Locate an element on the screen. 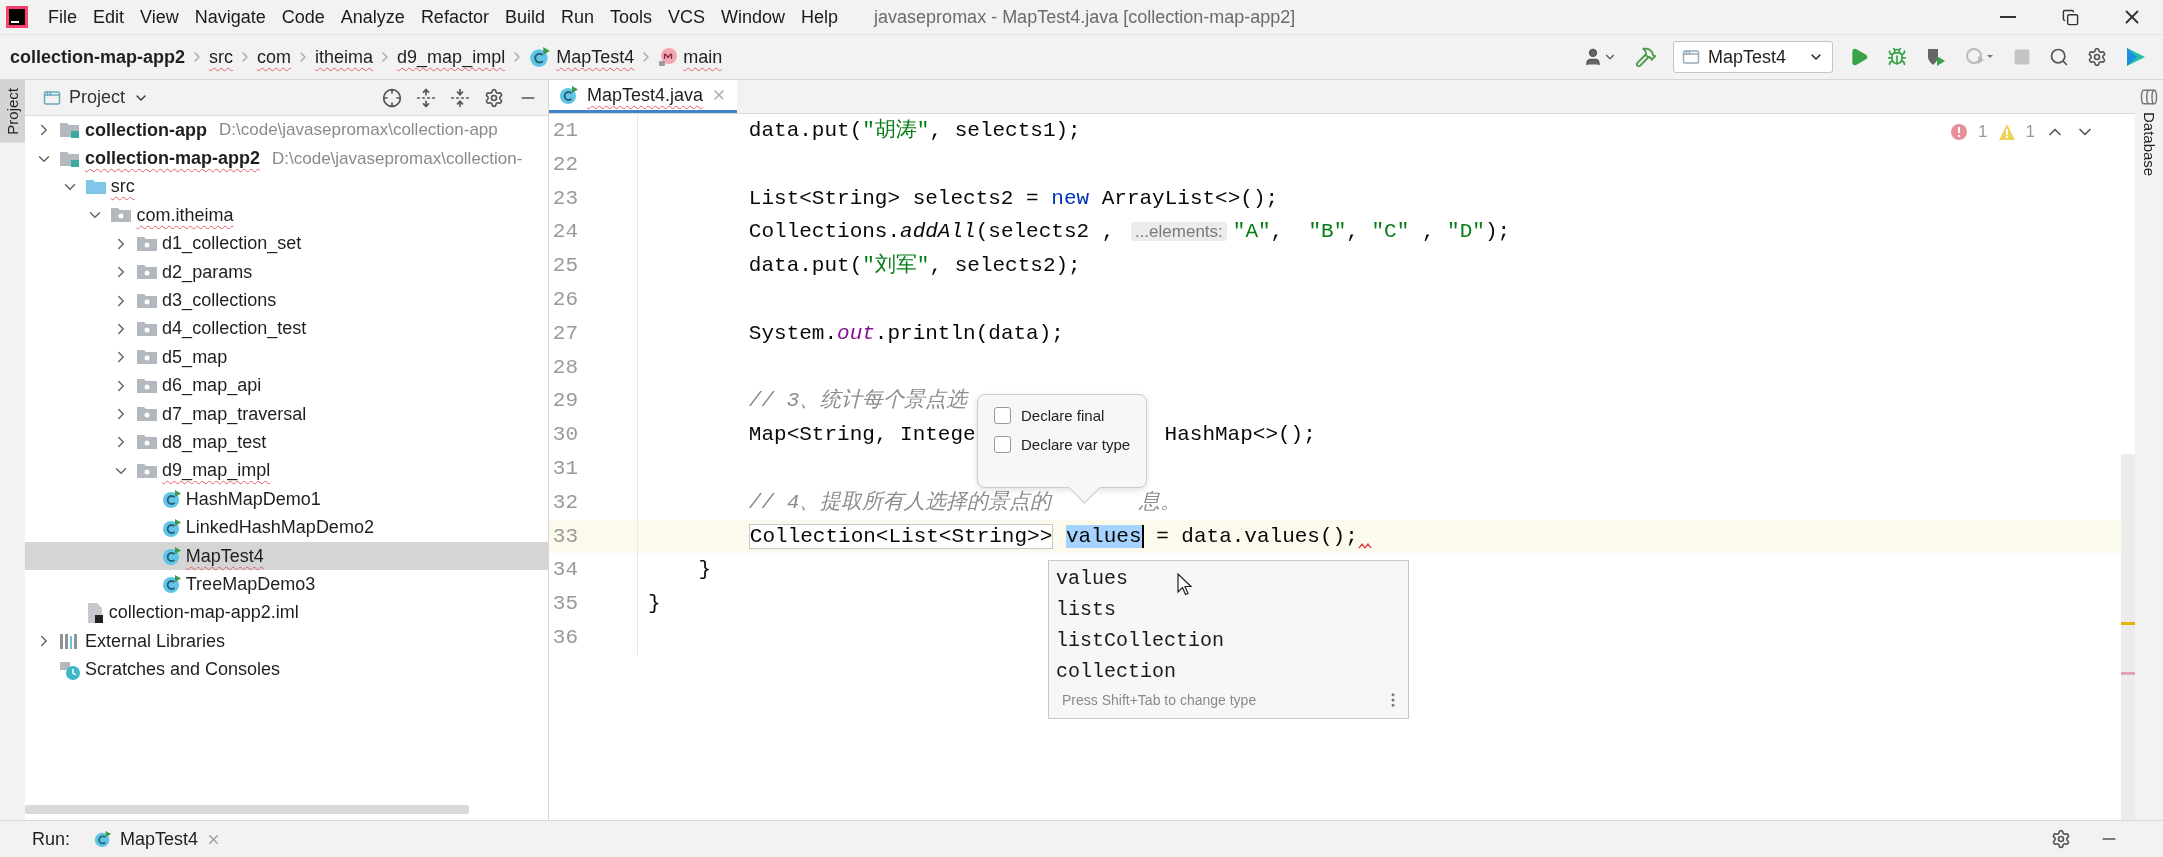 The width and height of the screenshot is (2163, 857). tree-item: d5_map is located at coordinates (286, 357).